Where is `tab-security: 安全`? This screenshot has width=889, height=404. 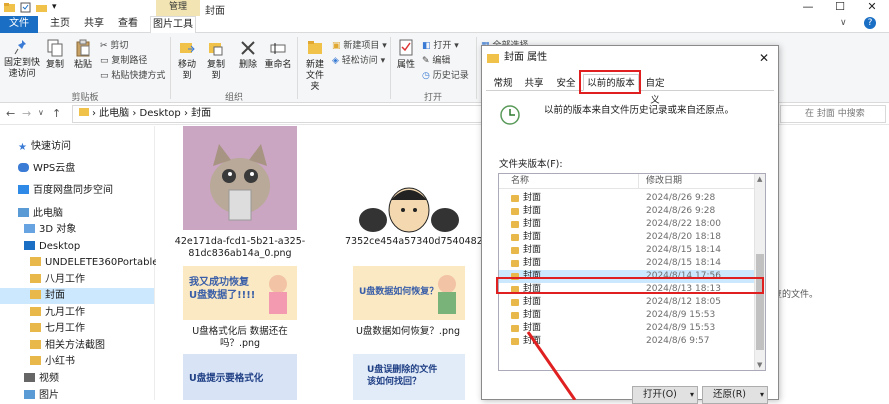
tab-security: 安全 is located at coordinates (566, 82).